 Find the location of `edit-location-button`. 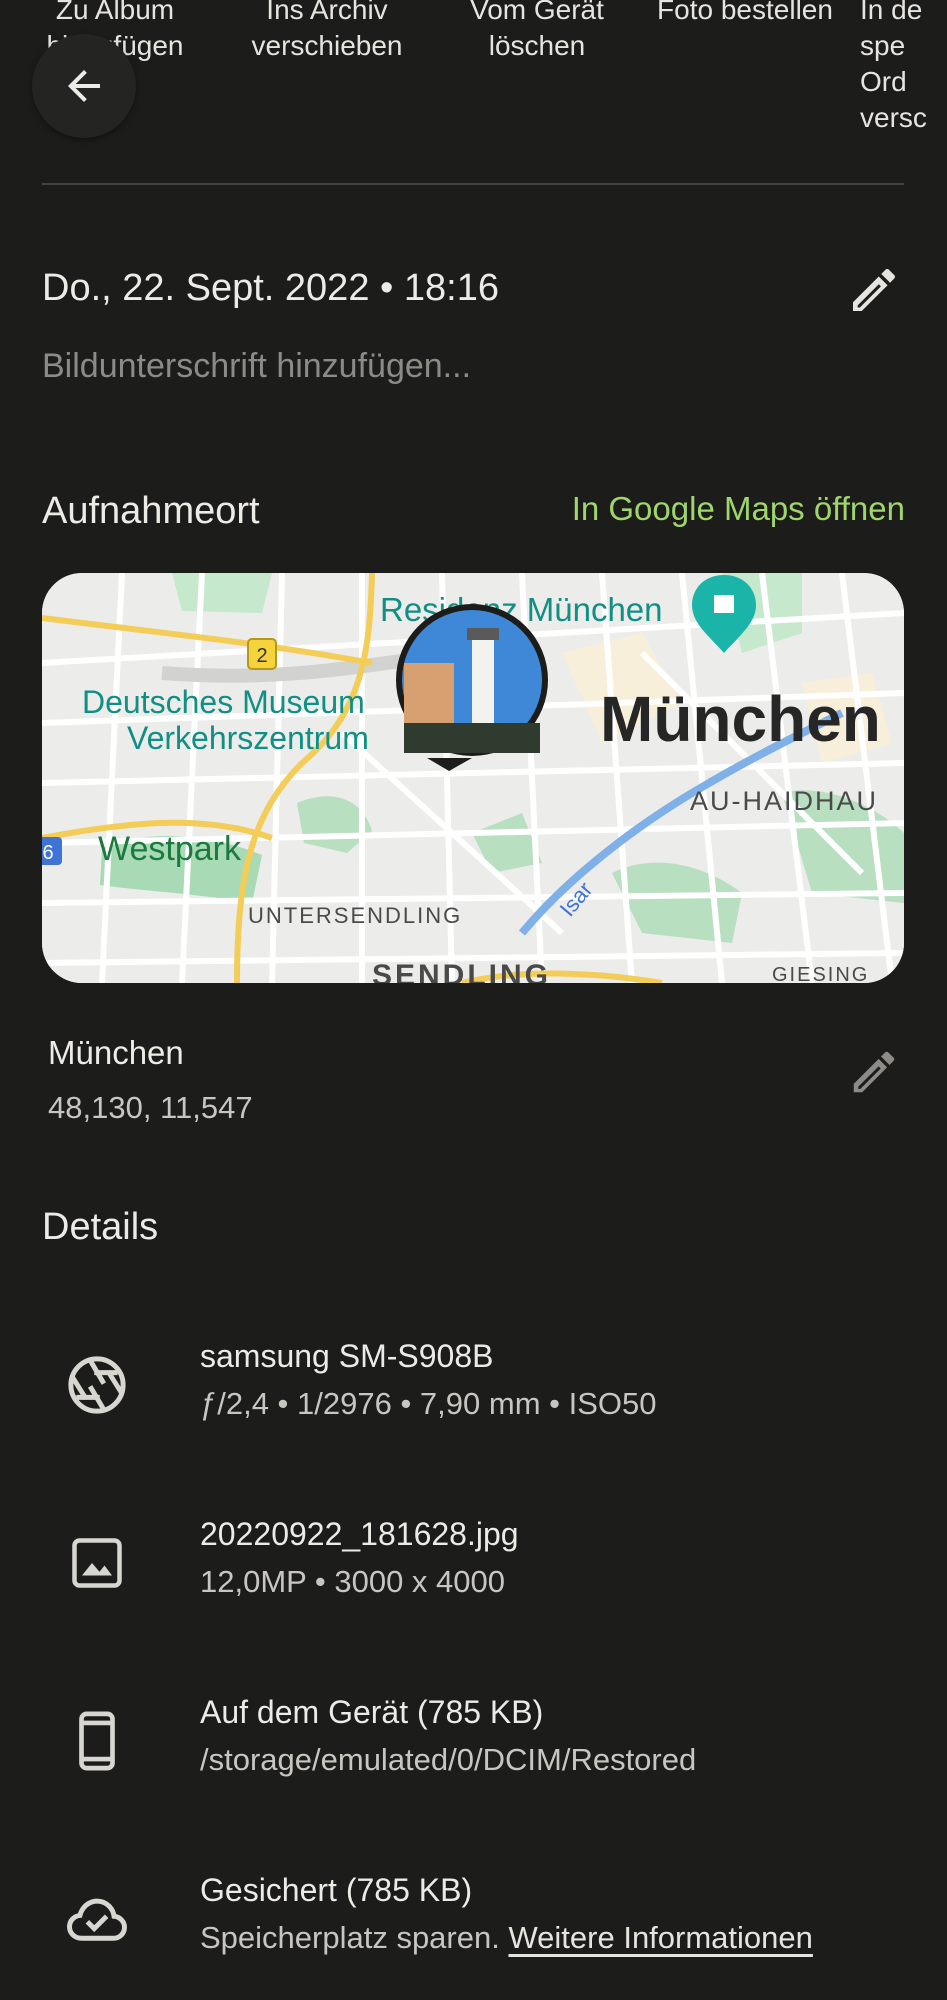

edit-location-button is located at coordinates (874, 1072).